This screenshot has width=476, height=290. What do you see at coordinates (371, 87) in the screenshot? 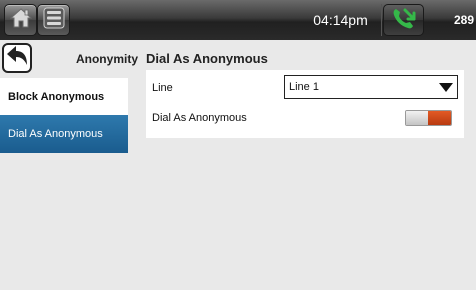
I see `line-select: Line 1` at bounding box center [371, 87].